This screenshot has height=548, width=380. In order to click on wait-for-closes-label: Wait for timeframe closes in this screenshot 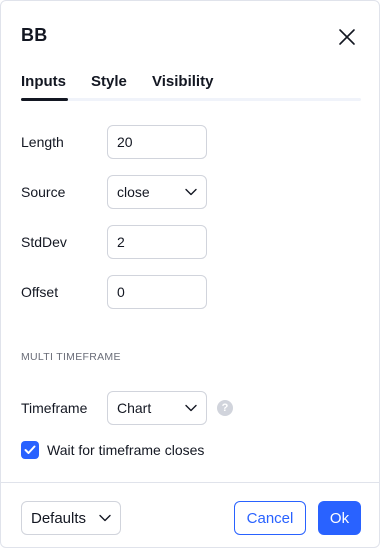, I will do `click(125, 450)`.